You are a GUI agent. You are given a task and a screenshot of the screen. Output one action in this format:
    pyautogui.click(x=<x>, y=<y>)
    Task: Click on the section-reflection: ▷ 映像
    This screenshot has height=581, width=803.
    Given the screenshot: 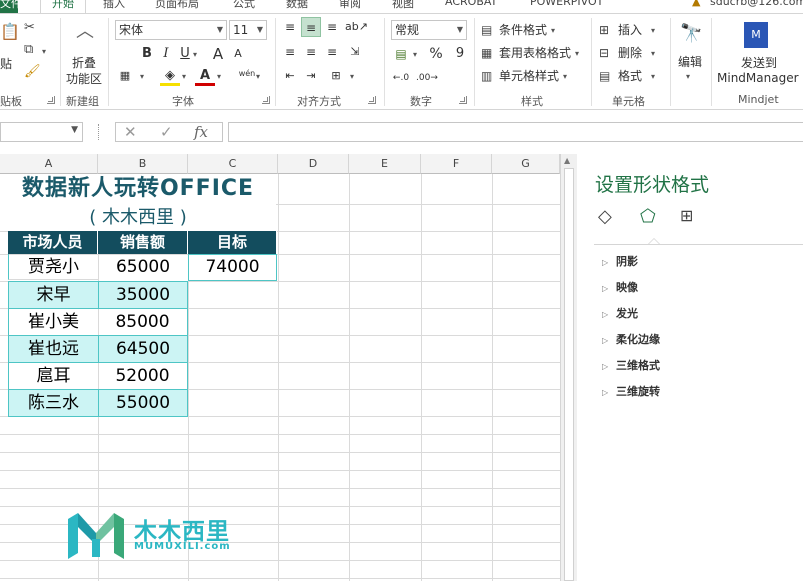 What is the action you would take?
    pyautogui.click(x=620, y=287)
    